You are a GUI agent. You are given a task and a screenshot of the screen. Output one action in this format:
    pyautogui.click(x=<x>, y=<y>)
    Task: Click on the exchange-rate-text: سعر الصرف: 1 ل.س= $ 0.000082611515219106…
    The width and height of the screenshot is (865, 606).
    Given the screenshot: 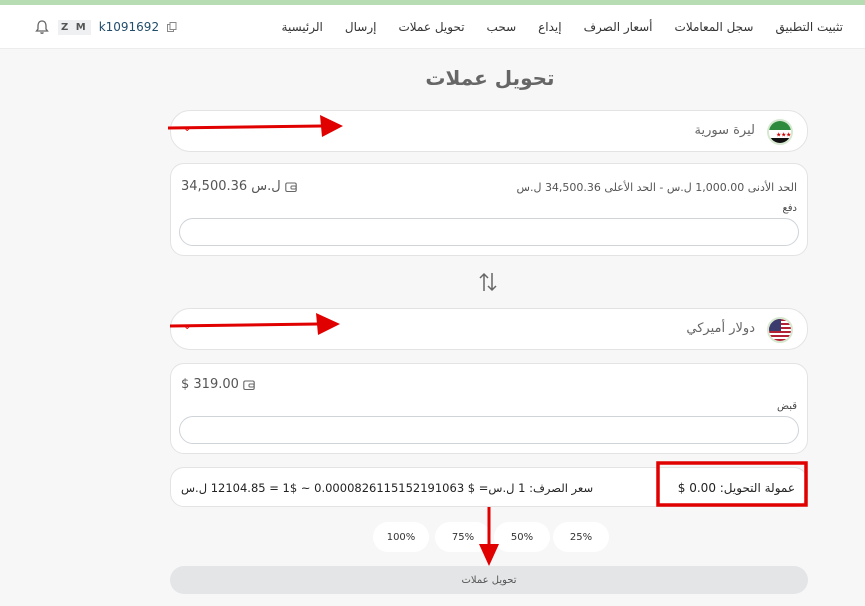 What is the action you would take?
    pyautogui.click(x=387, y=488)
    